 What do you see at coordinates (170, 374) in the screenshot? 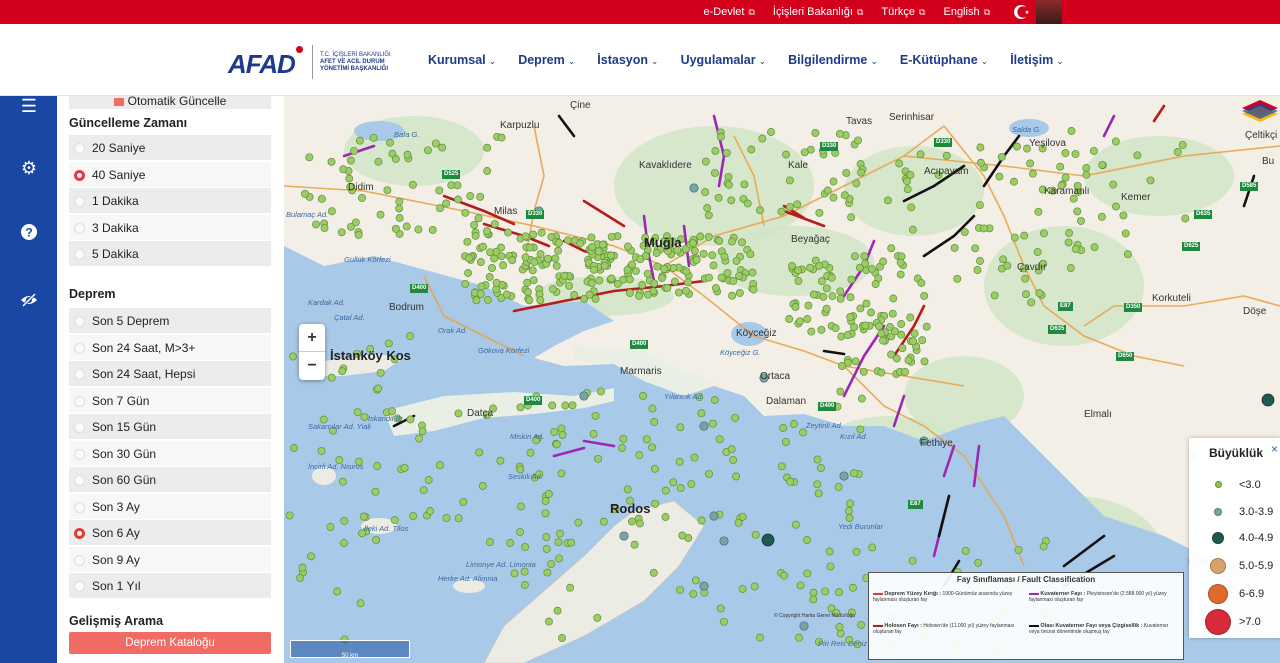
I see `radio-option: Son 24 Saat, Hepsi` at bounding box center [170, 374].